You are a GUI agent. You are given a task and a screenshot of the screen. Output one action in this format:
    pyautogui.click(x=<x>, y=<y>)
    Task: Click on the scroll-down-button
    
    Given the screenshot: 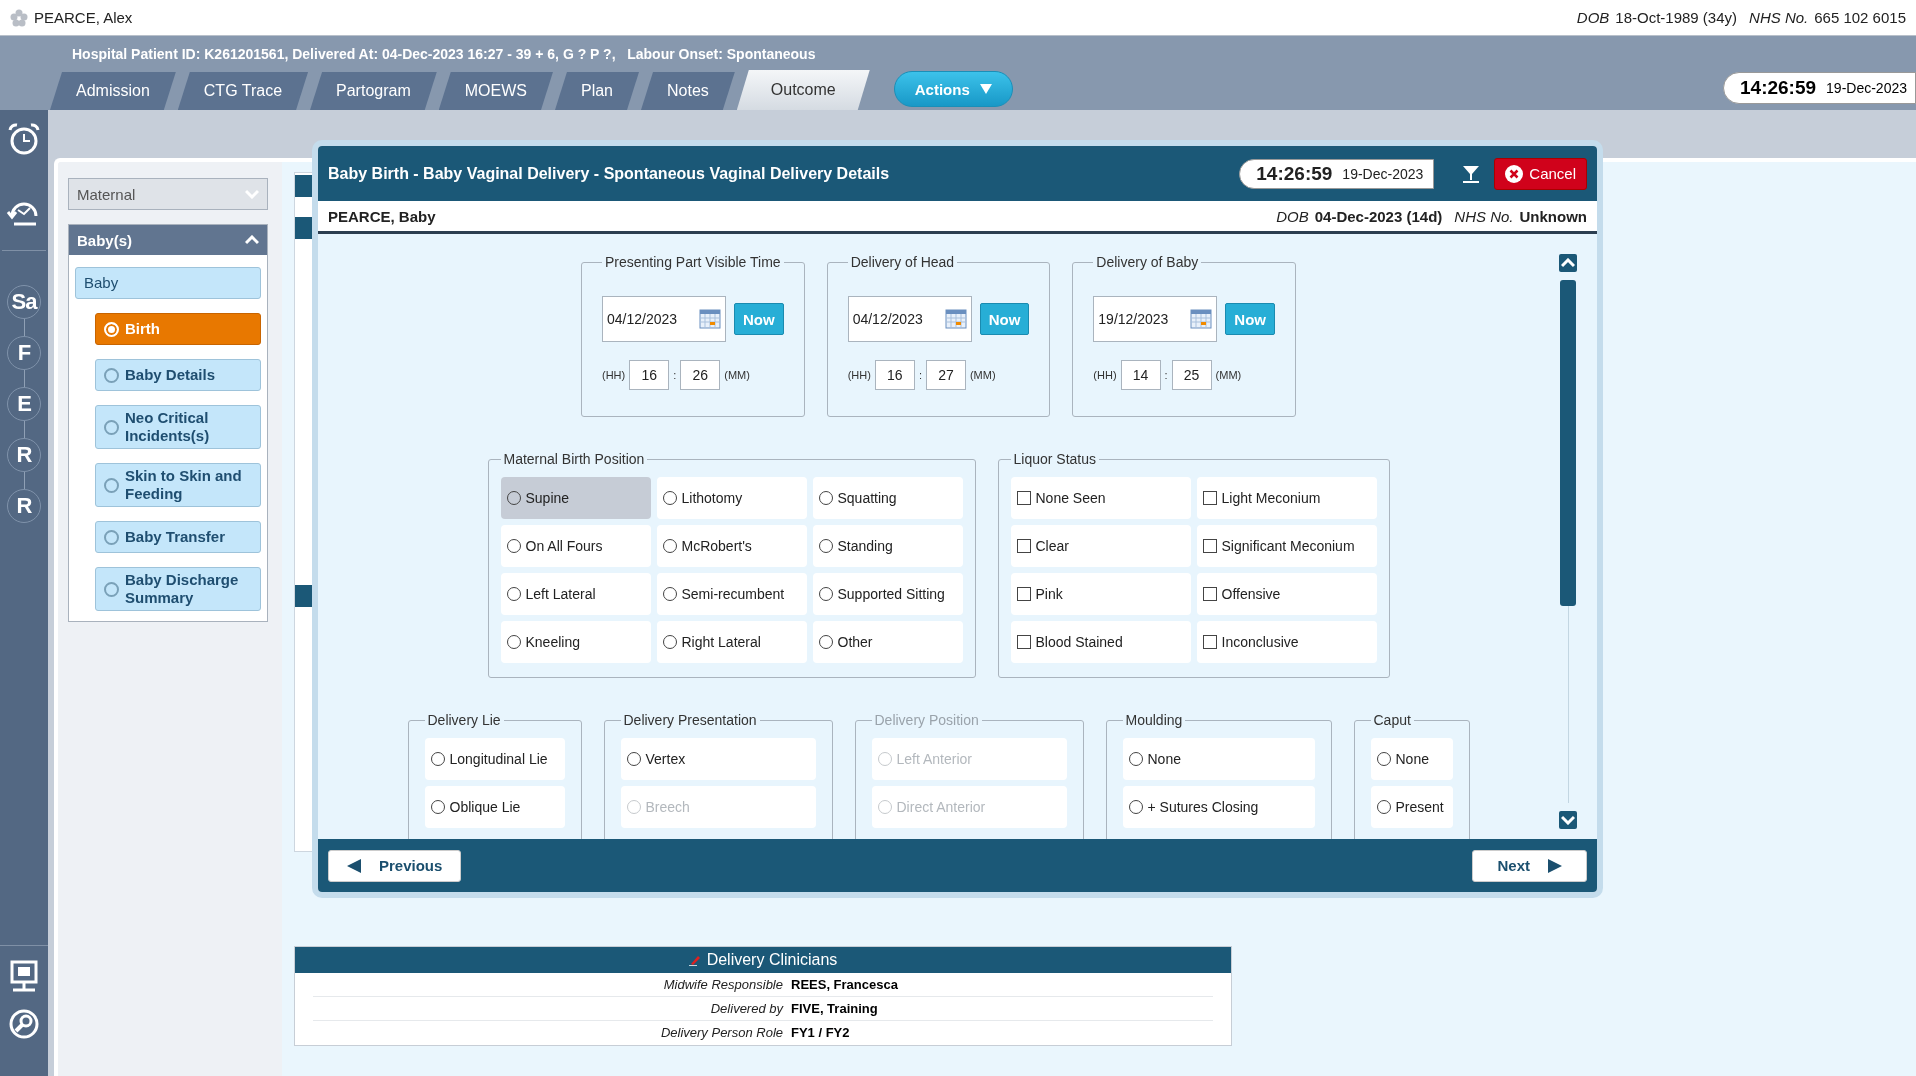 What is the action you would take?
    pyautogui.click(x=1568, y=820)
    